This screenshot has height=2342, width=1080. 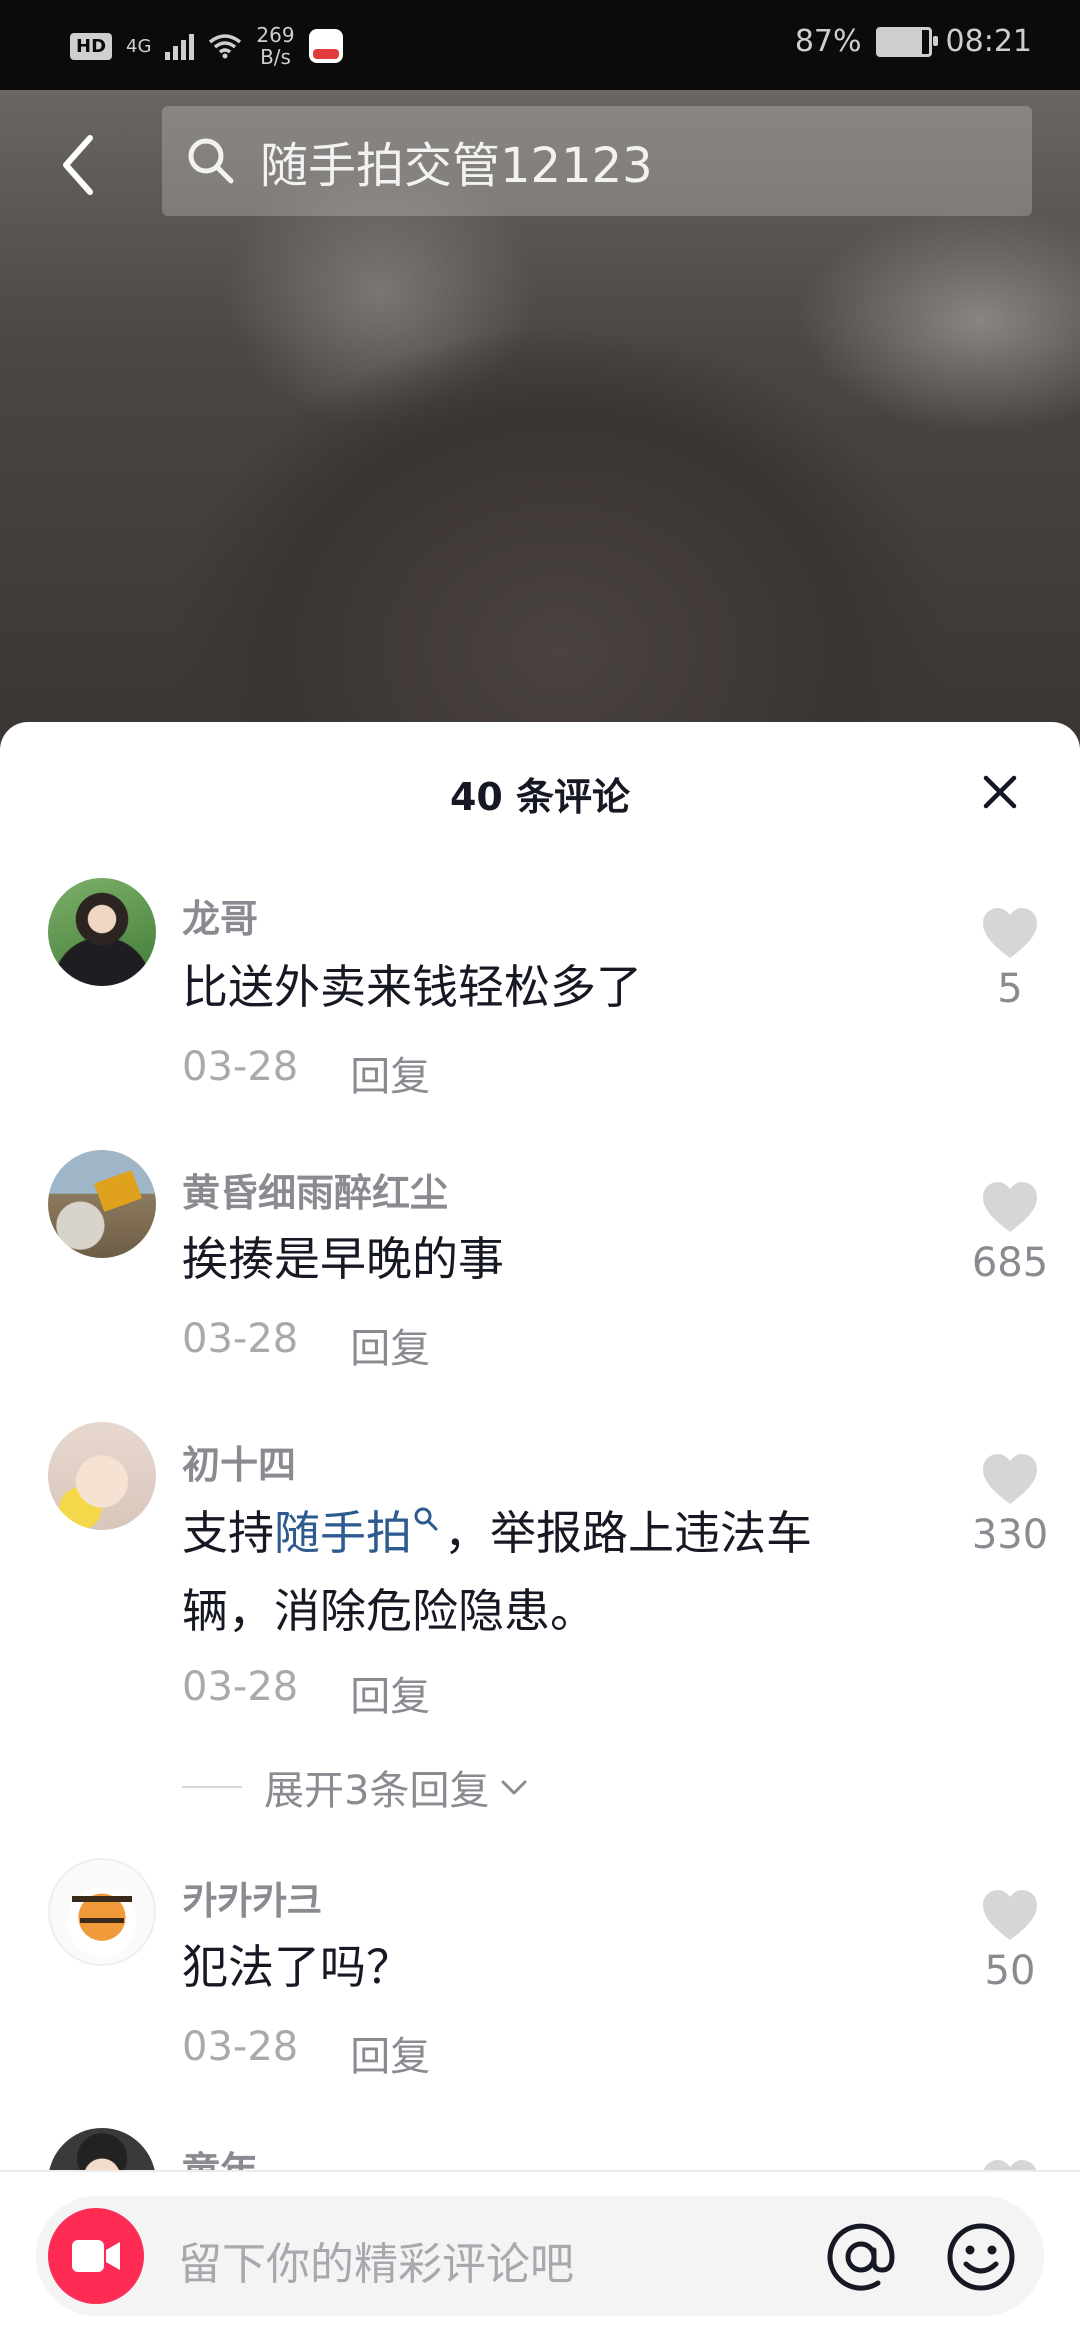 What do you see at coordinates (988, 41) in the screenshot?
I see `clock: 08:21` at bounding box center [988, 41].